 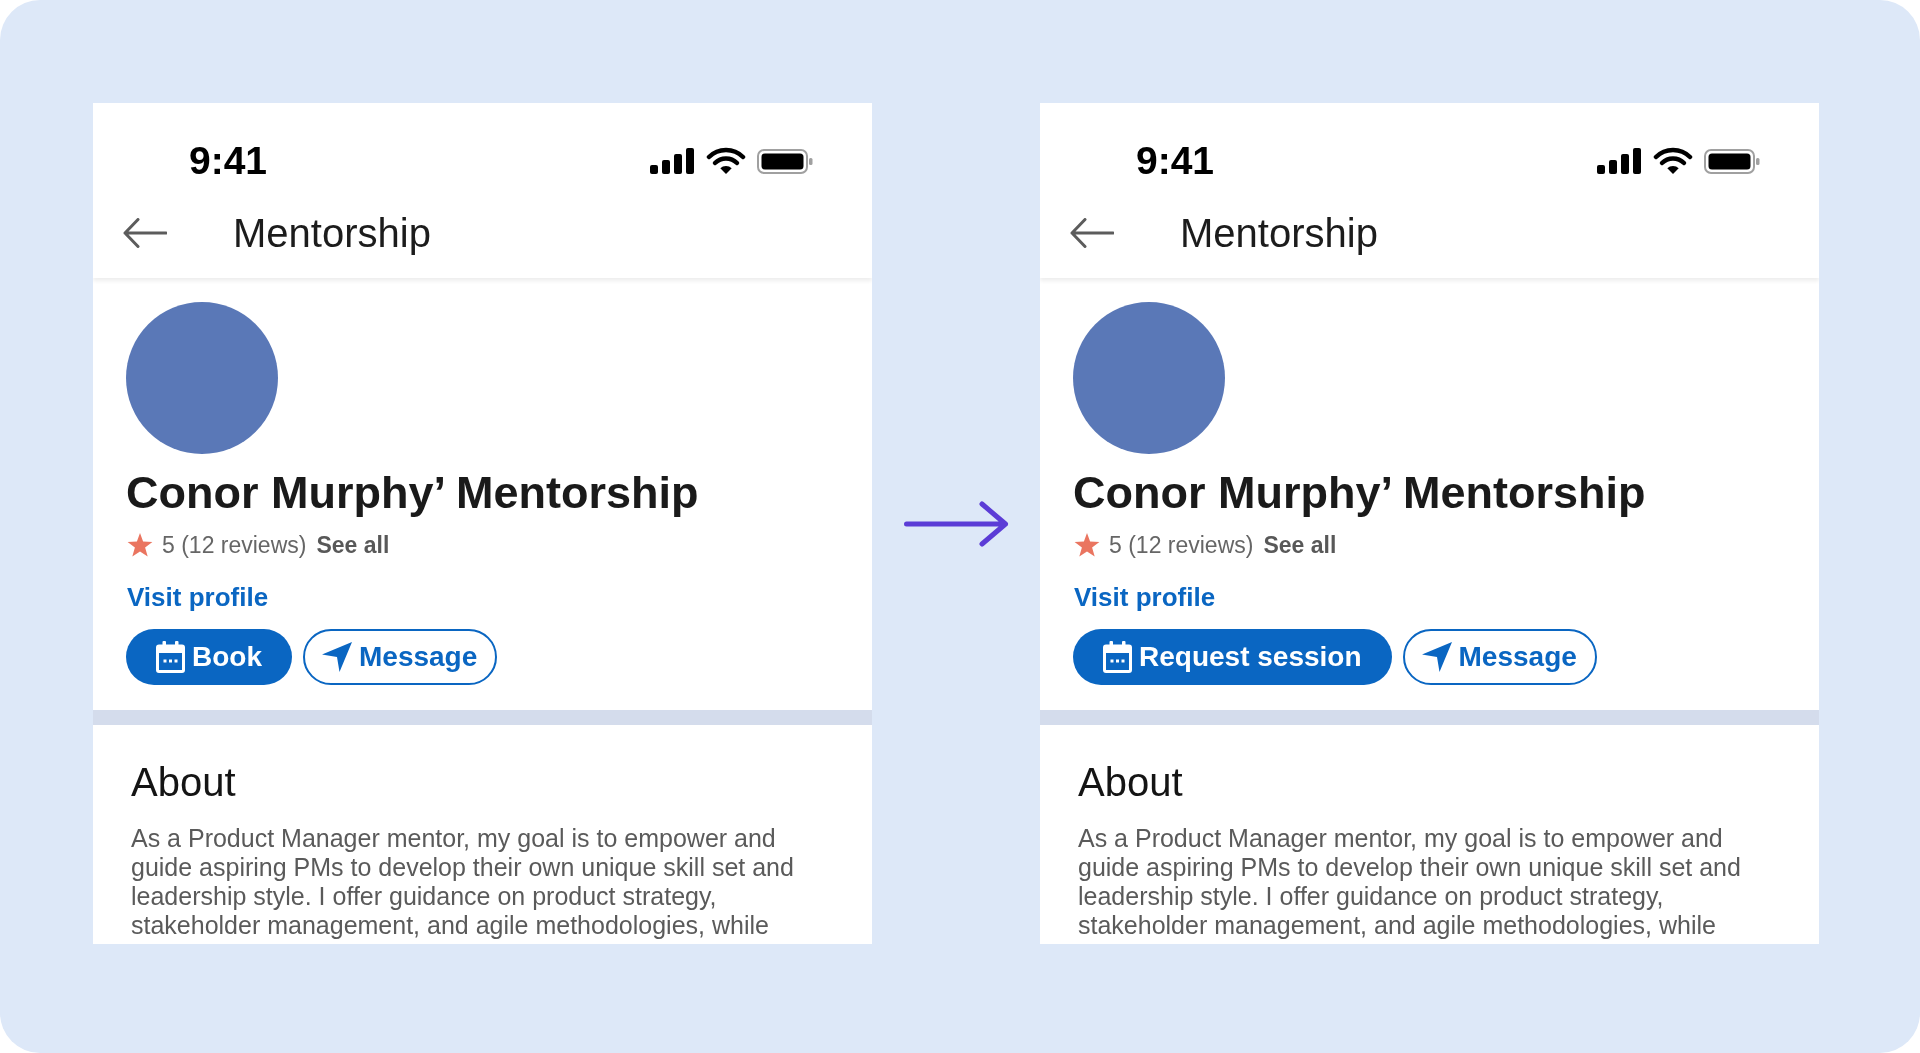 What do you see at coordinates (956, 523) in the screenshot?
I see `right-arrow-icon` at bounding box center [956, 523].